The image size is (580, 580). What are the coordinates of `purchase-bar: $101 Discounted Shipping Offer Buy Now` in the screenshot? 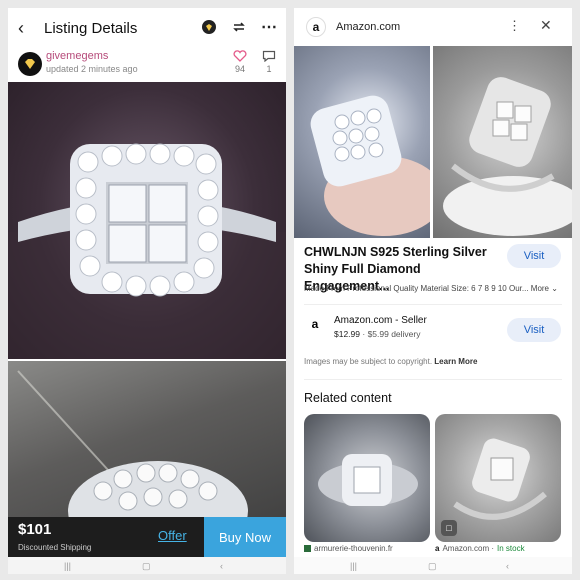 It's located at (147, 537).